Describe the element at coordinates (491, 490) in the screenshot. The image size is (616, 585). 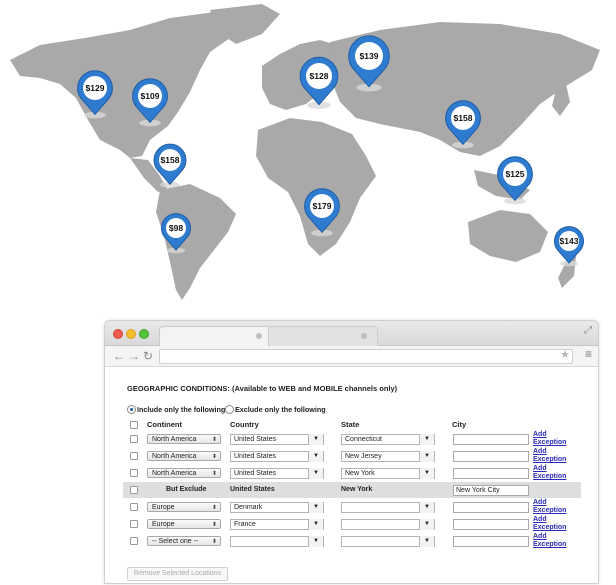
I see `city-input: New York City` at that location.